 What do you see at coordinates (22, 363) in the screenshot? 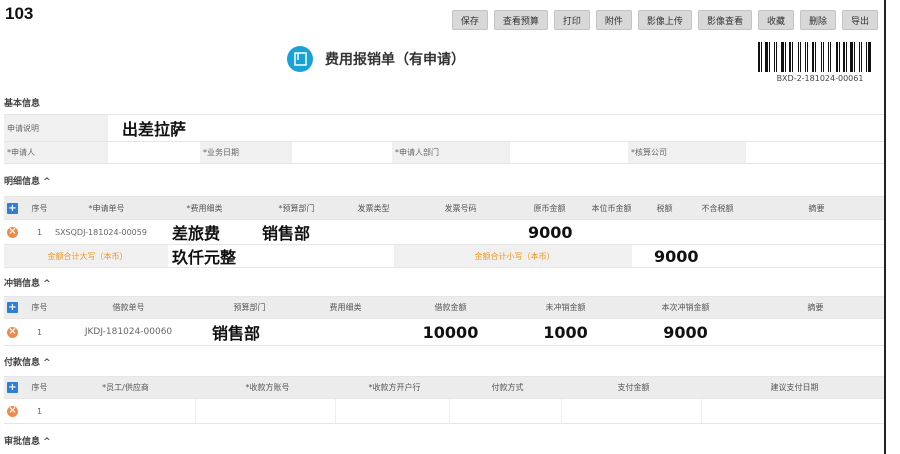
I see `section-payment-title: 付款信息` at bounding box center [22, 363].